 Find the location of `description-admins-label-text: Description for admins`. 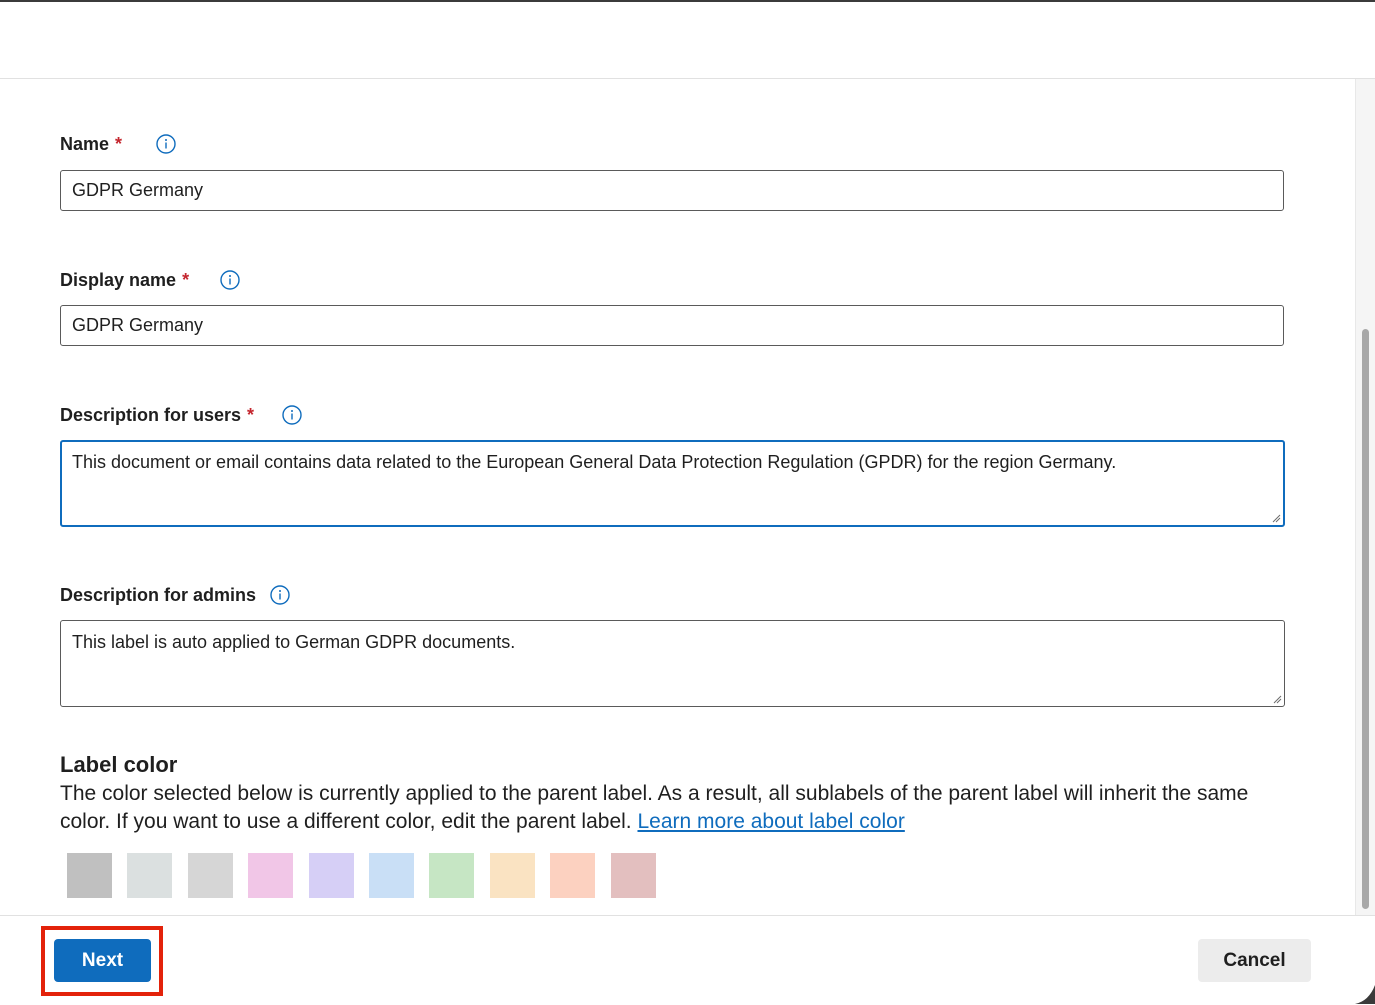

description-admins-label-text: Description for admins is located at coordinates (158, 595).